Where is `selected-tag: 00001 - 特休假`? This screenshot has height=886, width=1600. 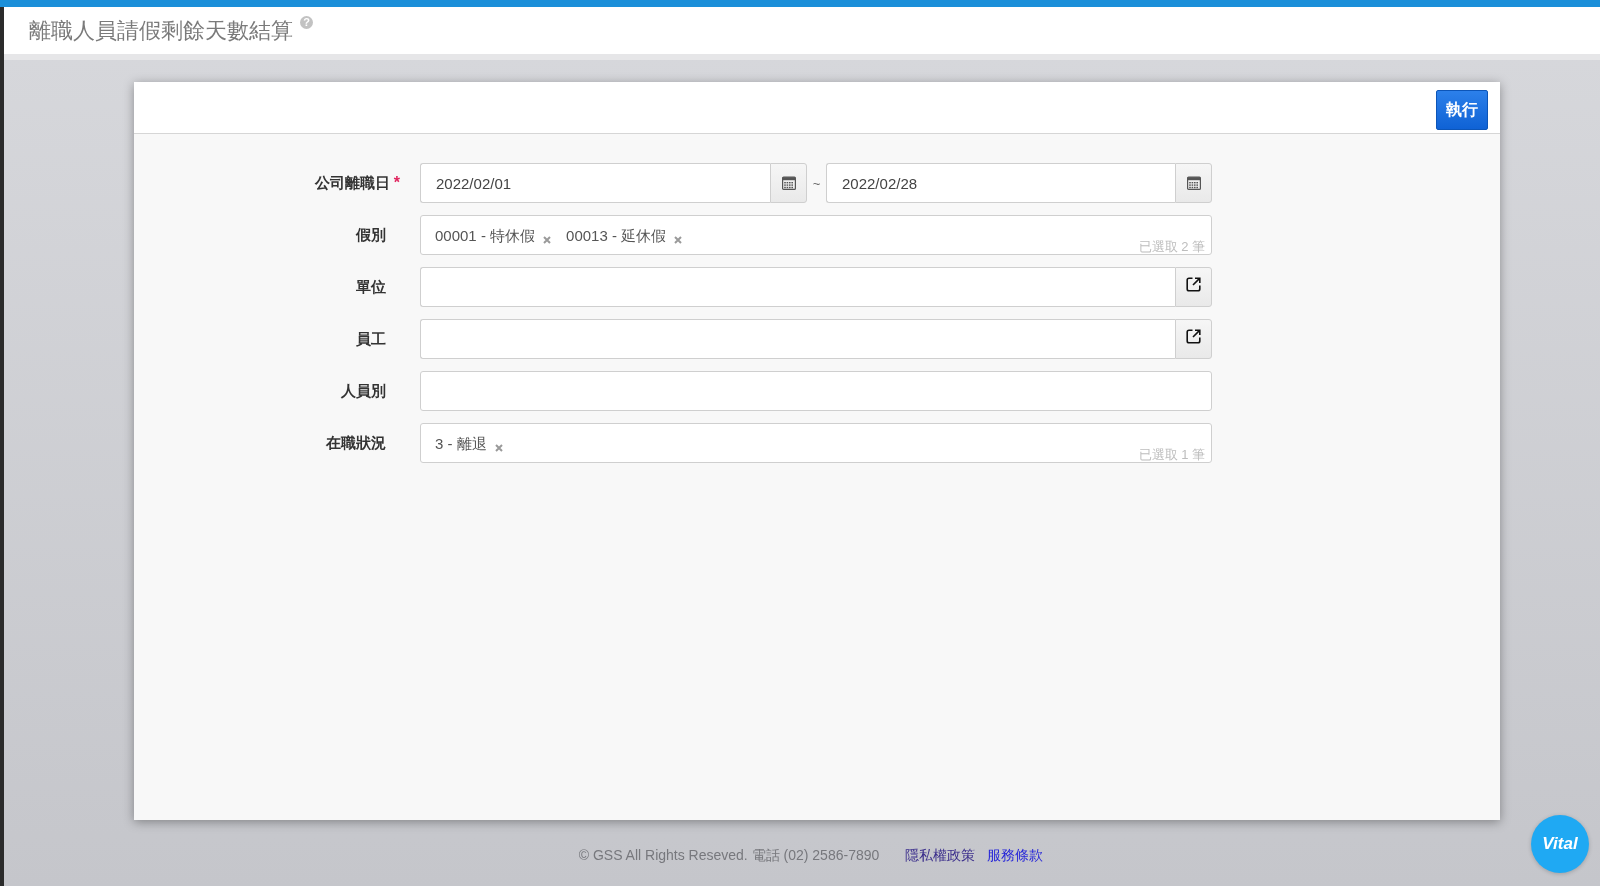
selected-tag: 00001 - 特休假 is located at coordinates (485, 236).